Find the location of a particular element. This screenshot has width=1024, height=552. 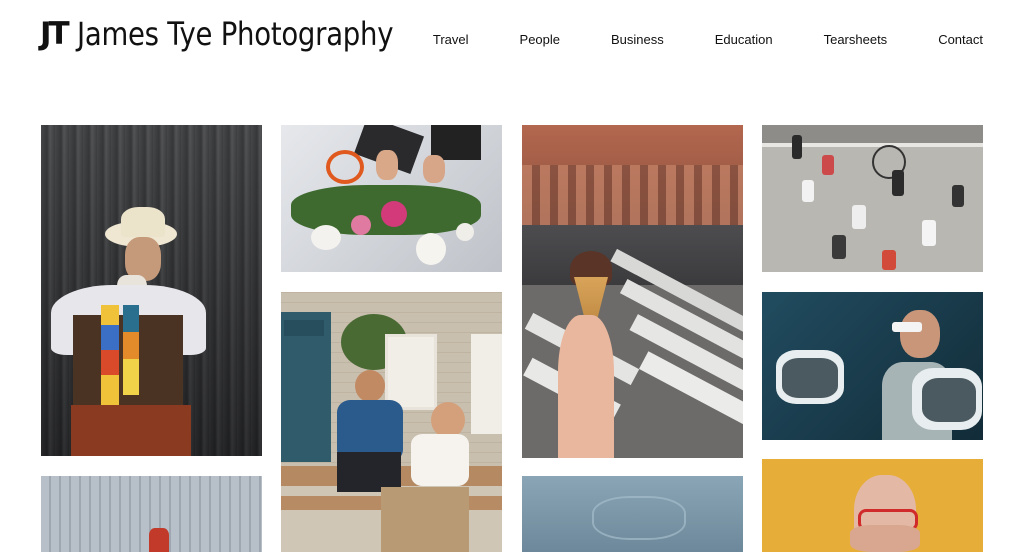

photo-blue-wall is located at coordinates (632, 514).